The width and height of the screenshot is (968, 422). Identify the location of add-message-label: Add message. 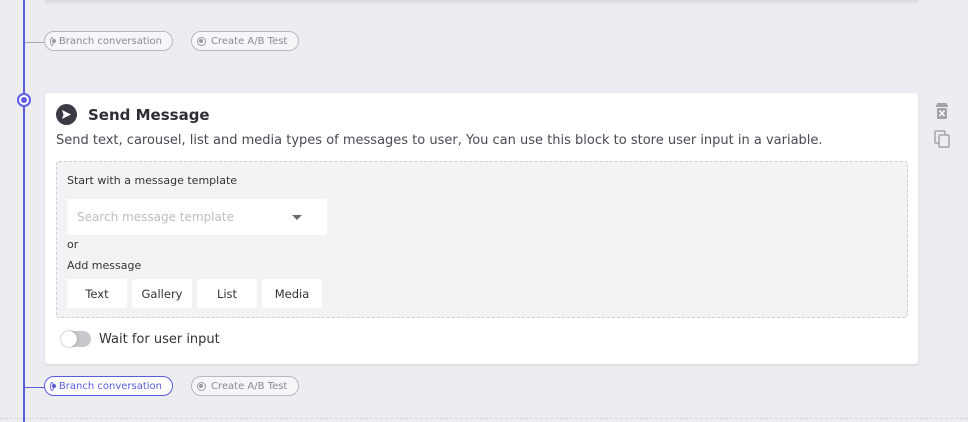
(104, 265).